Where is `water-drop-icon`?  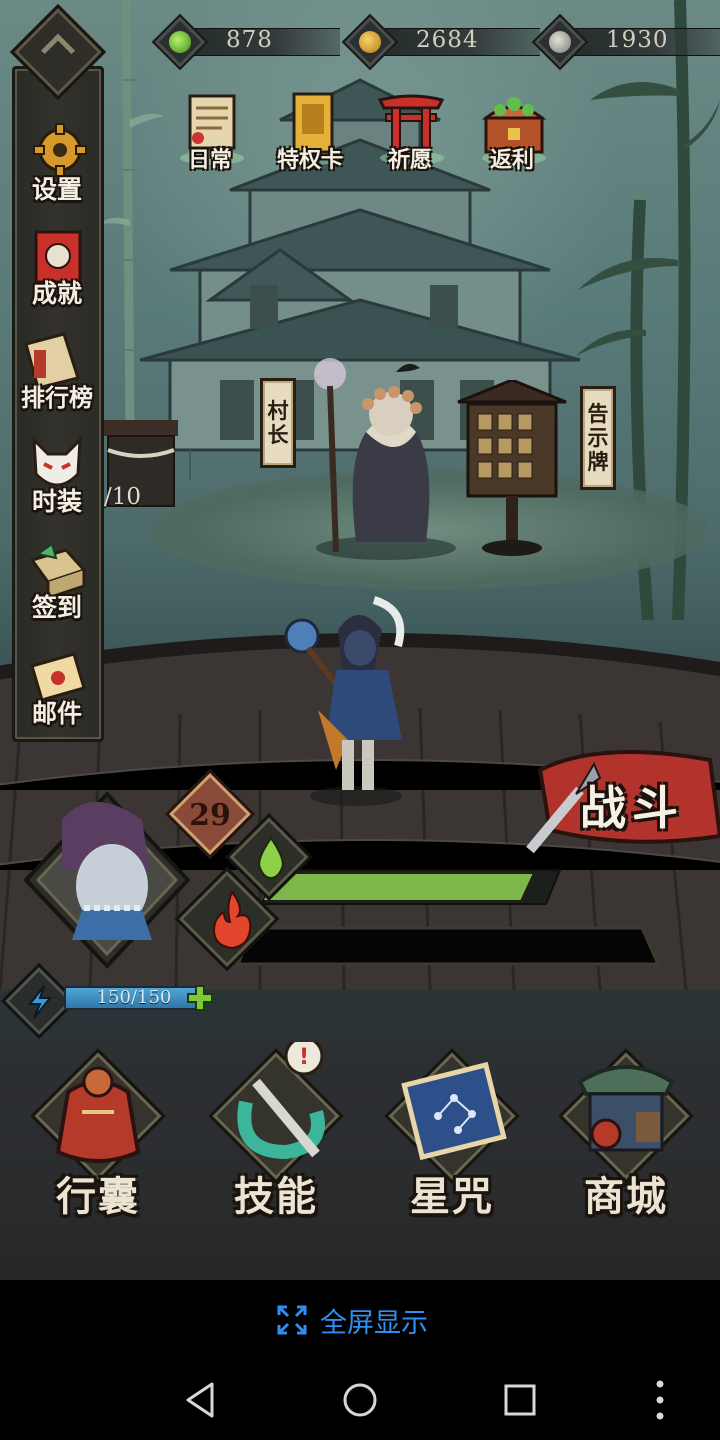 water-drop-icon is located at coordinates (271, 858).